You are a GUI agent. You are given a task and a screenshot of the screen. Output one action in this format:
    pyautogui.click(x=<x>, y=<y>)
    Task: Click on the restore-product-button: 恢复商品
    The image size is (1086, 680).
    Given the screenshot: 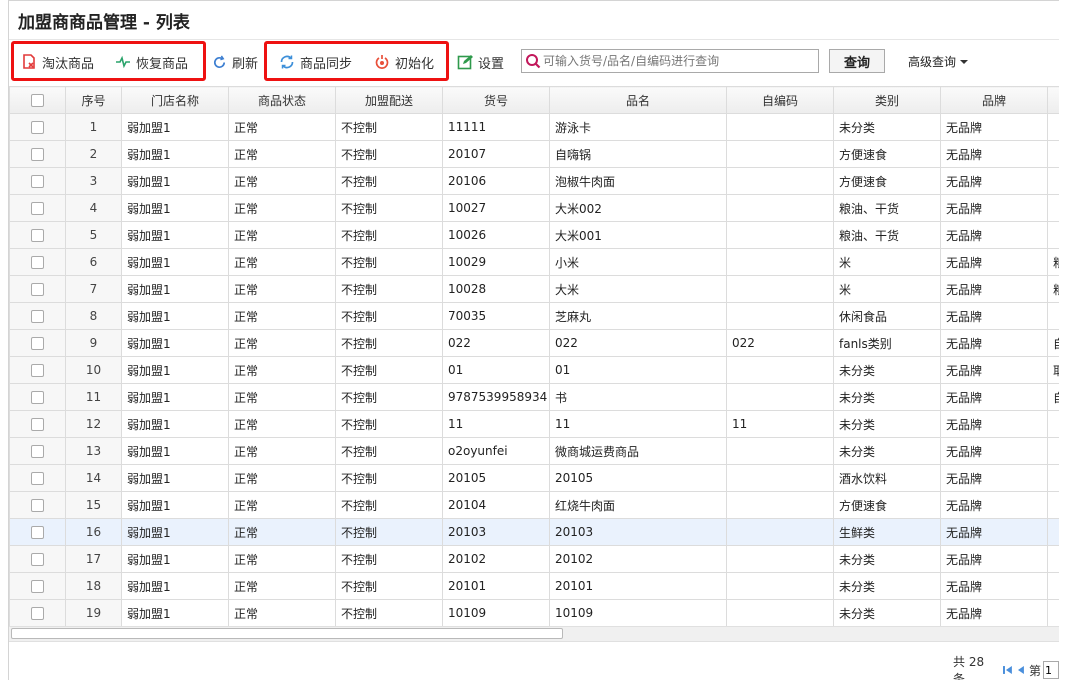 What is the action you would take?
    pyautogui.click(x=151, y=62)
    